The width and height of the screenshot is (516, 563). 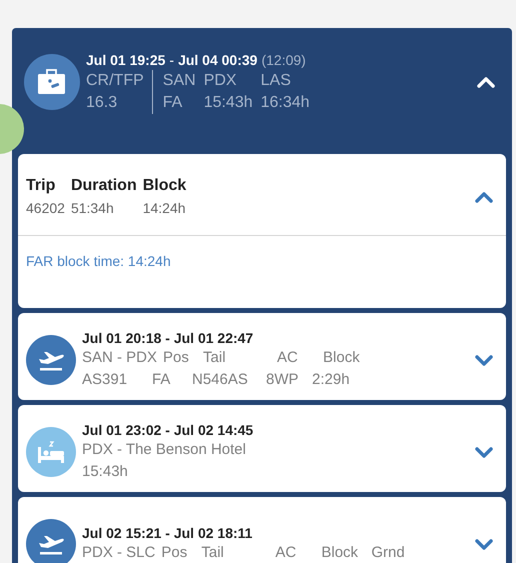 I want to click on segment-column-header: PDX - SLC, so click(x=119, y=552).